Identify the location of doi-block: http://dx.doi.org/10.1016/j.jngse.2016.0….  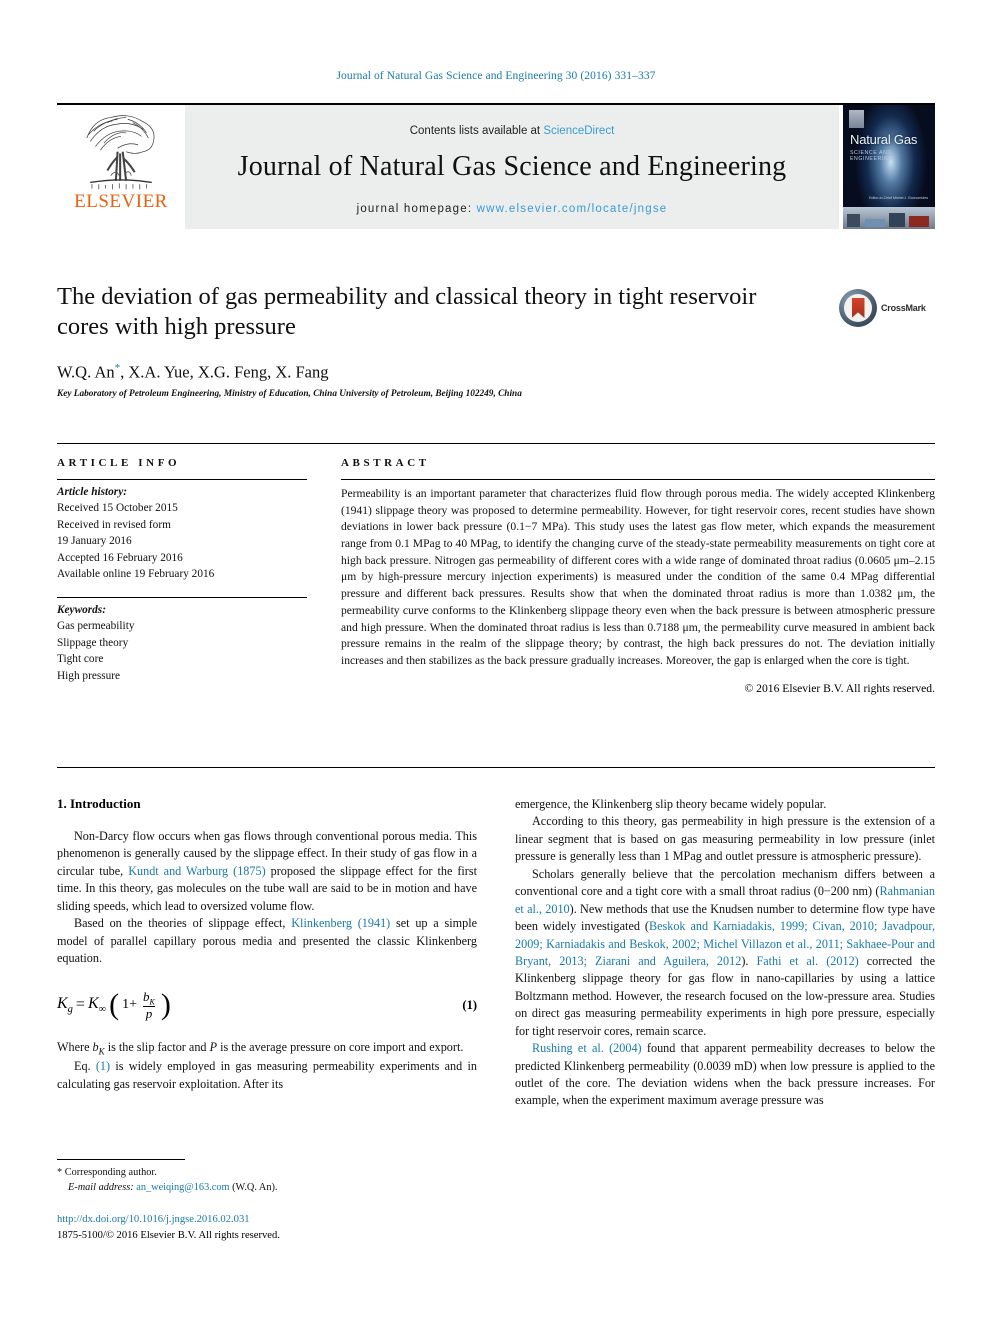
(307, 1228).